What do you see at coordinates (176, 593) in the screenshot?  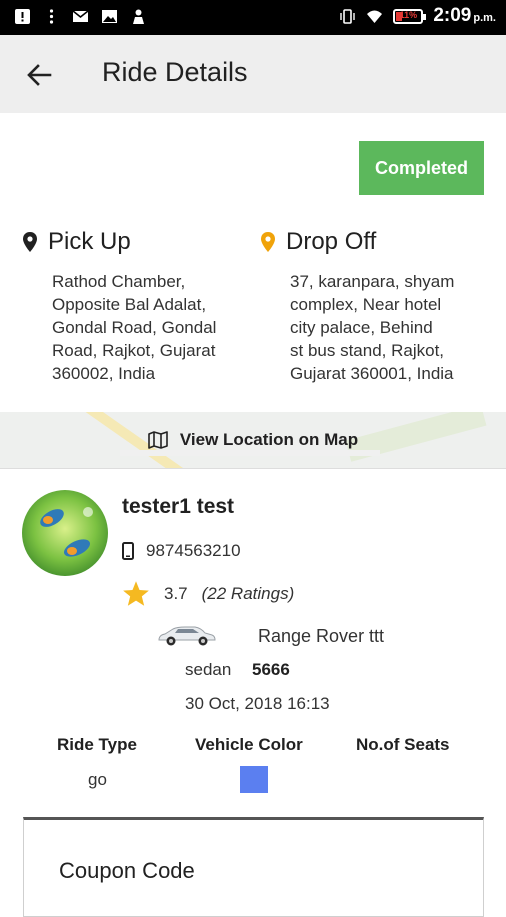 I see `rating-value: 3.7` at bounding box center [176, 593].